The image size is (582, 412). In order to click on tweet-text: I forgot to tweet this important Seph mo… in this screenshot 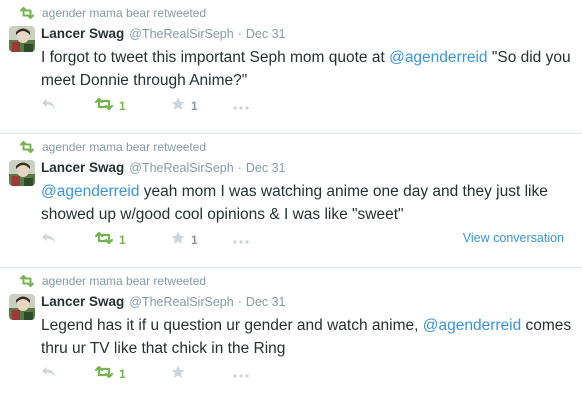, I will do `click(309, 69)`.